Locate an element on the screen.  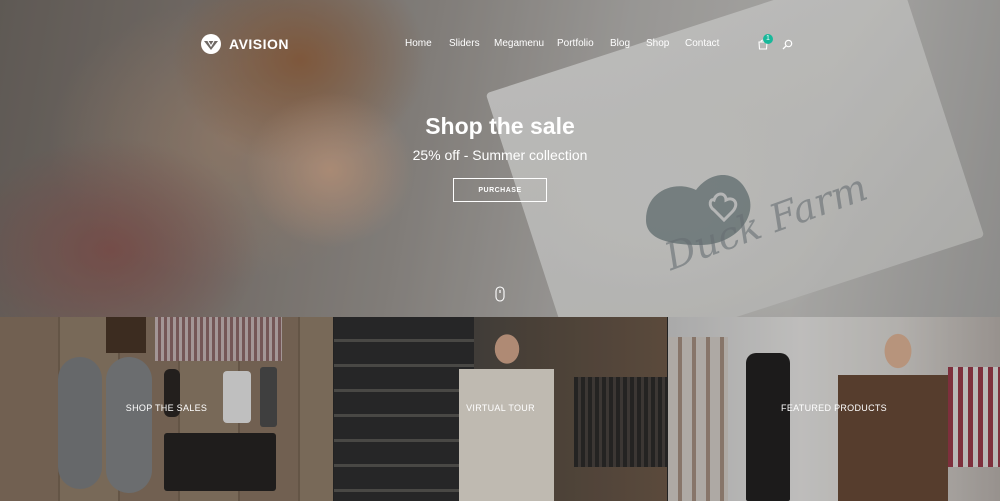
tile-featured-products: FEATURED PRODUCTS is located at coordinates (834, 409).